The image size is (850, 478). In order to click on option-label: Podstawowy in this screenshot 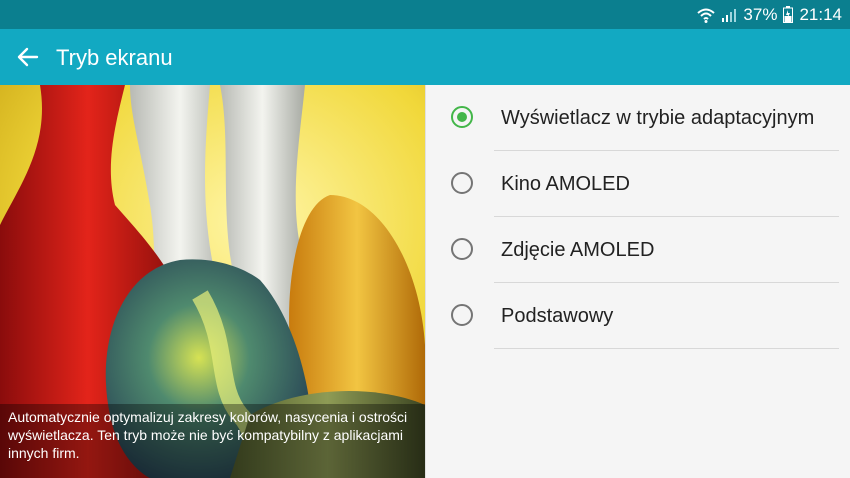, I will do `click(557, 316)`.